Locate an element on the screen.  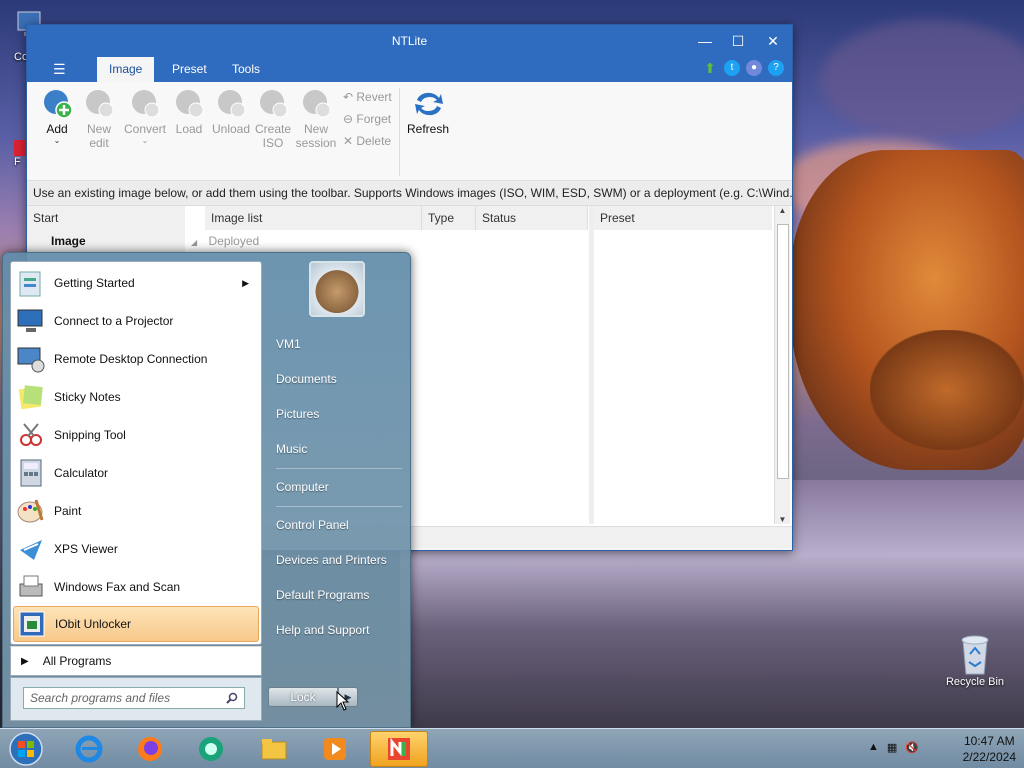
system-tray: ▲ ▦ 🔇 is located at coordinates (893, 747).